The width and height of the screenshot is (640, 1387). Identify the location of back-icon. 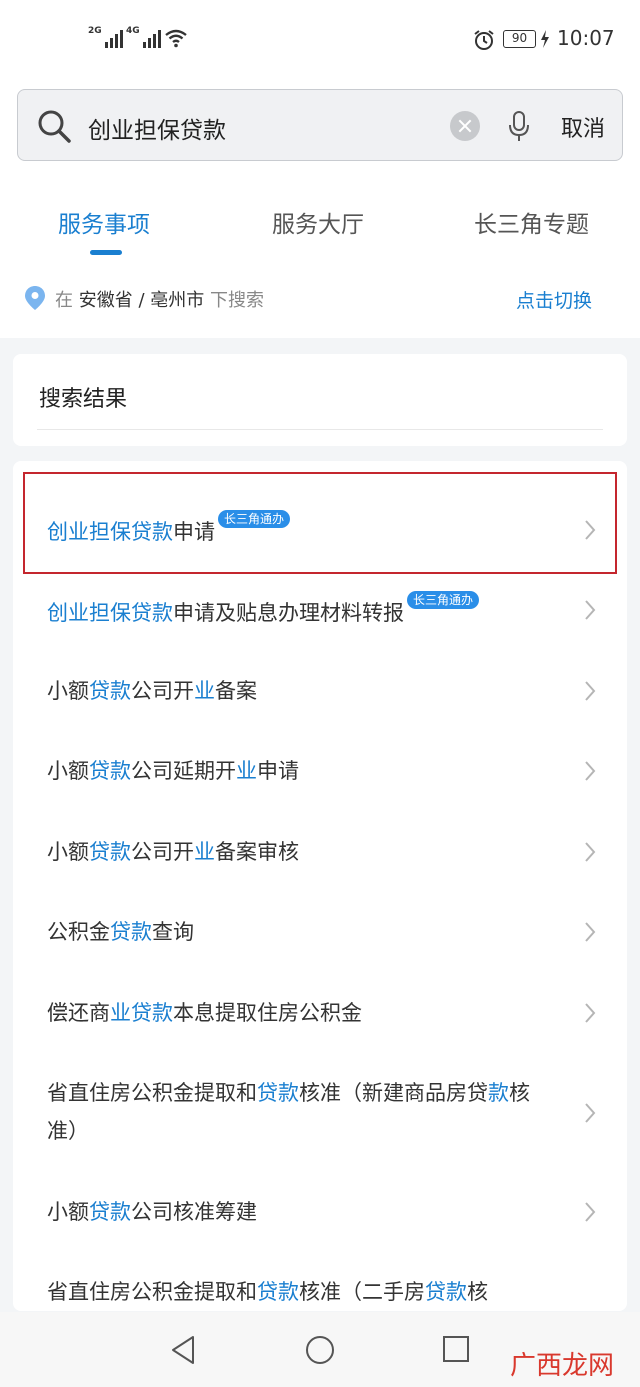
(183, 1350).